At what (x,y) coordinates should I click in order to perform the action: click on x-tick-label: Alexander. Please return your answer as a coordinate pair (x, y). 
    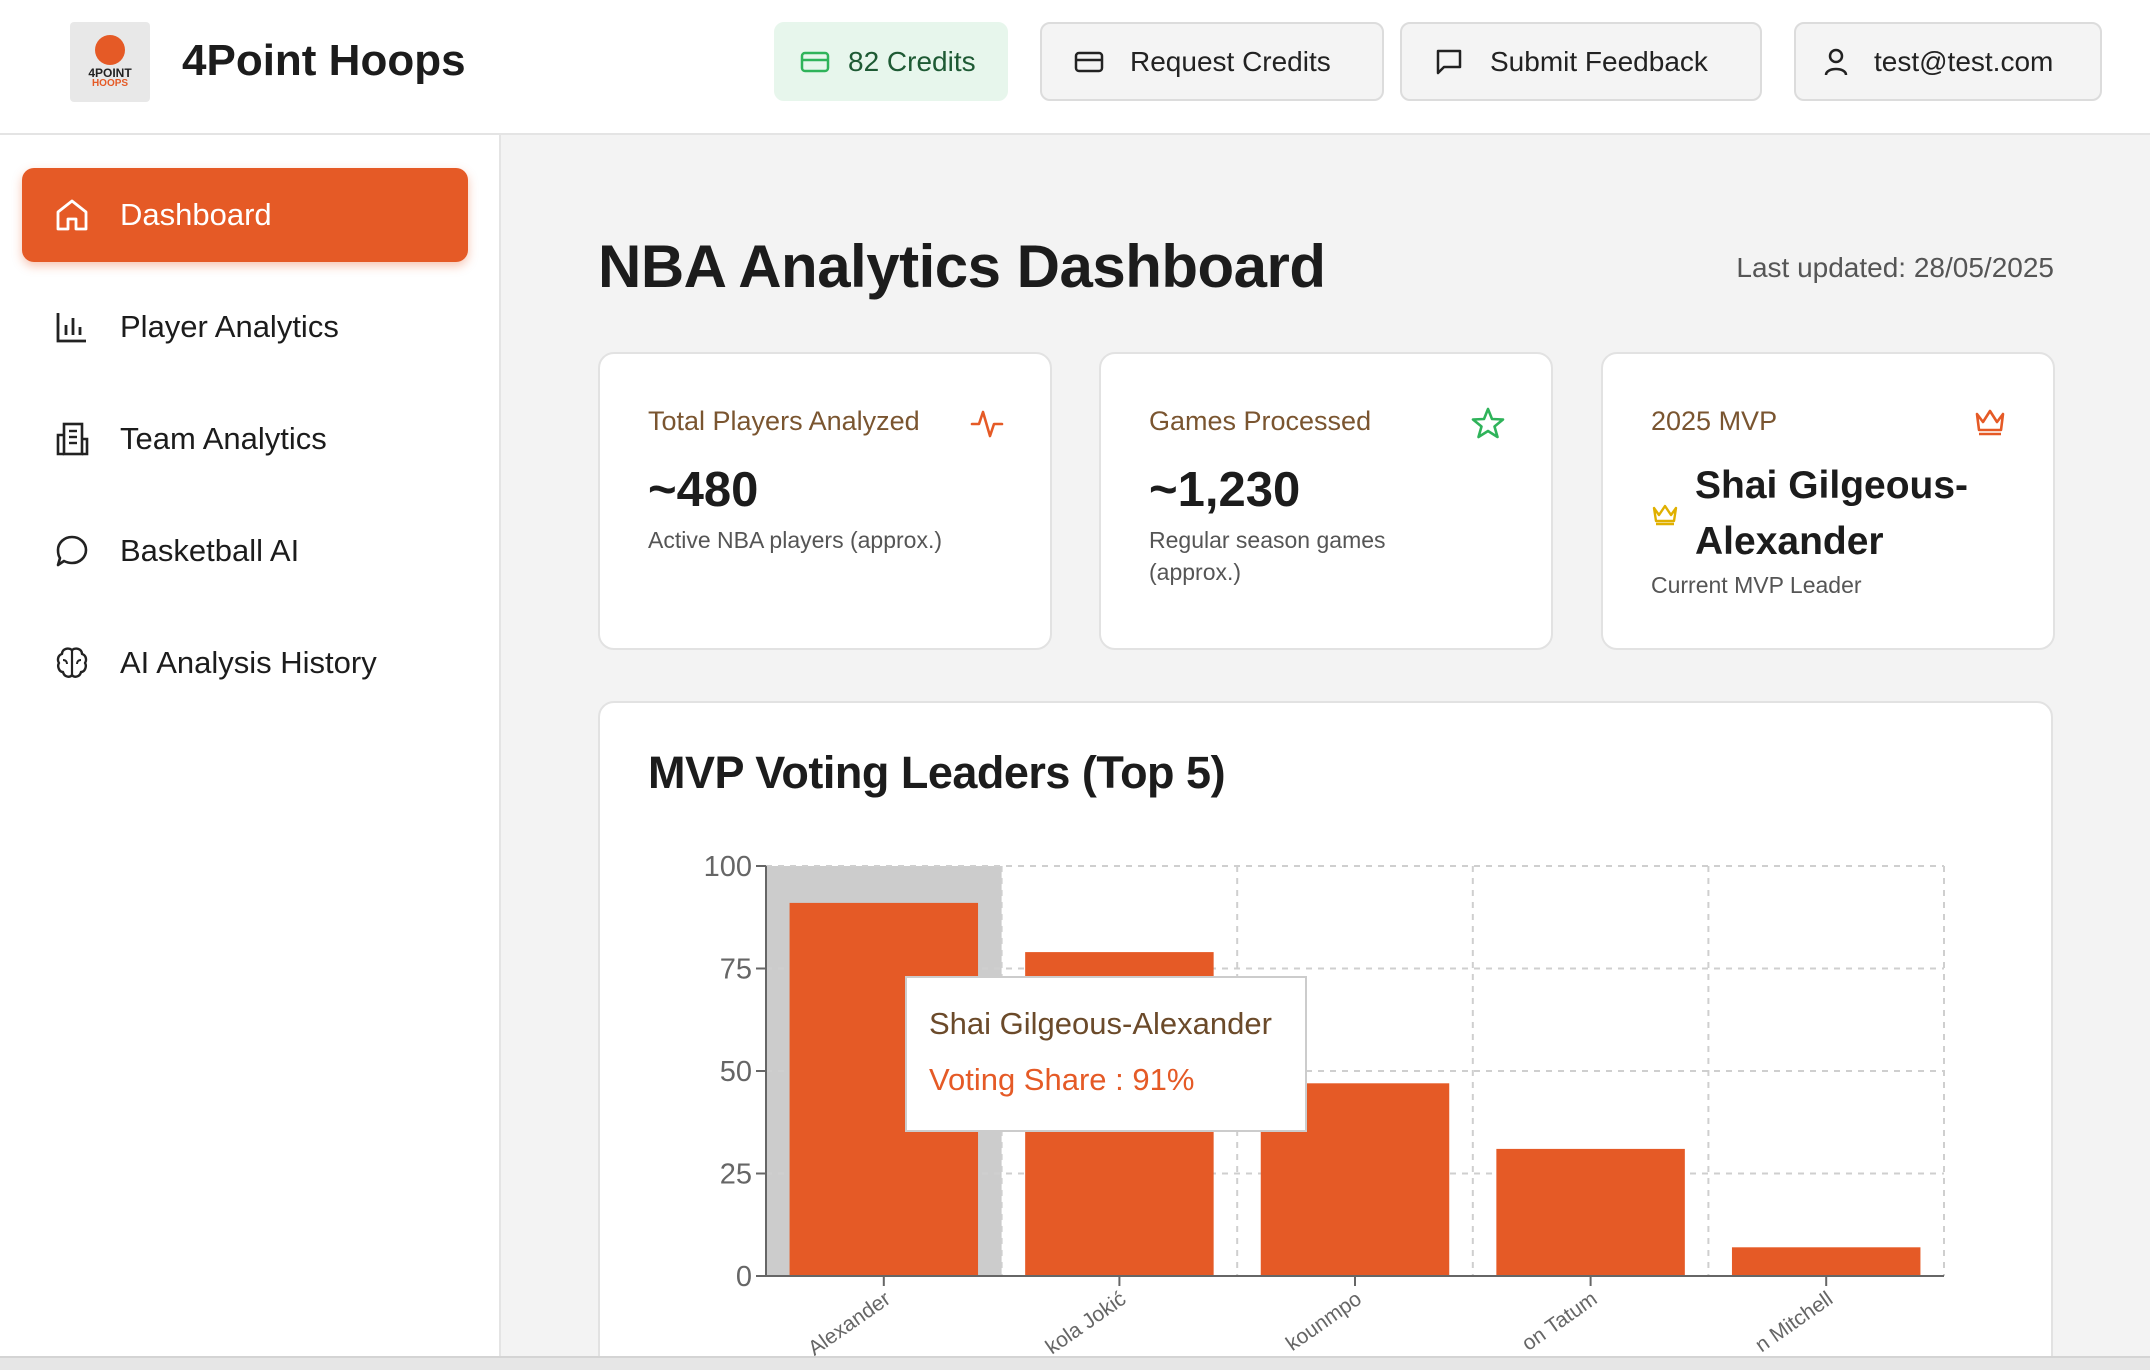
    Looking at the image, I should click on (849, 1323).